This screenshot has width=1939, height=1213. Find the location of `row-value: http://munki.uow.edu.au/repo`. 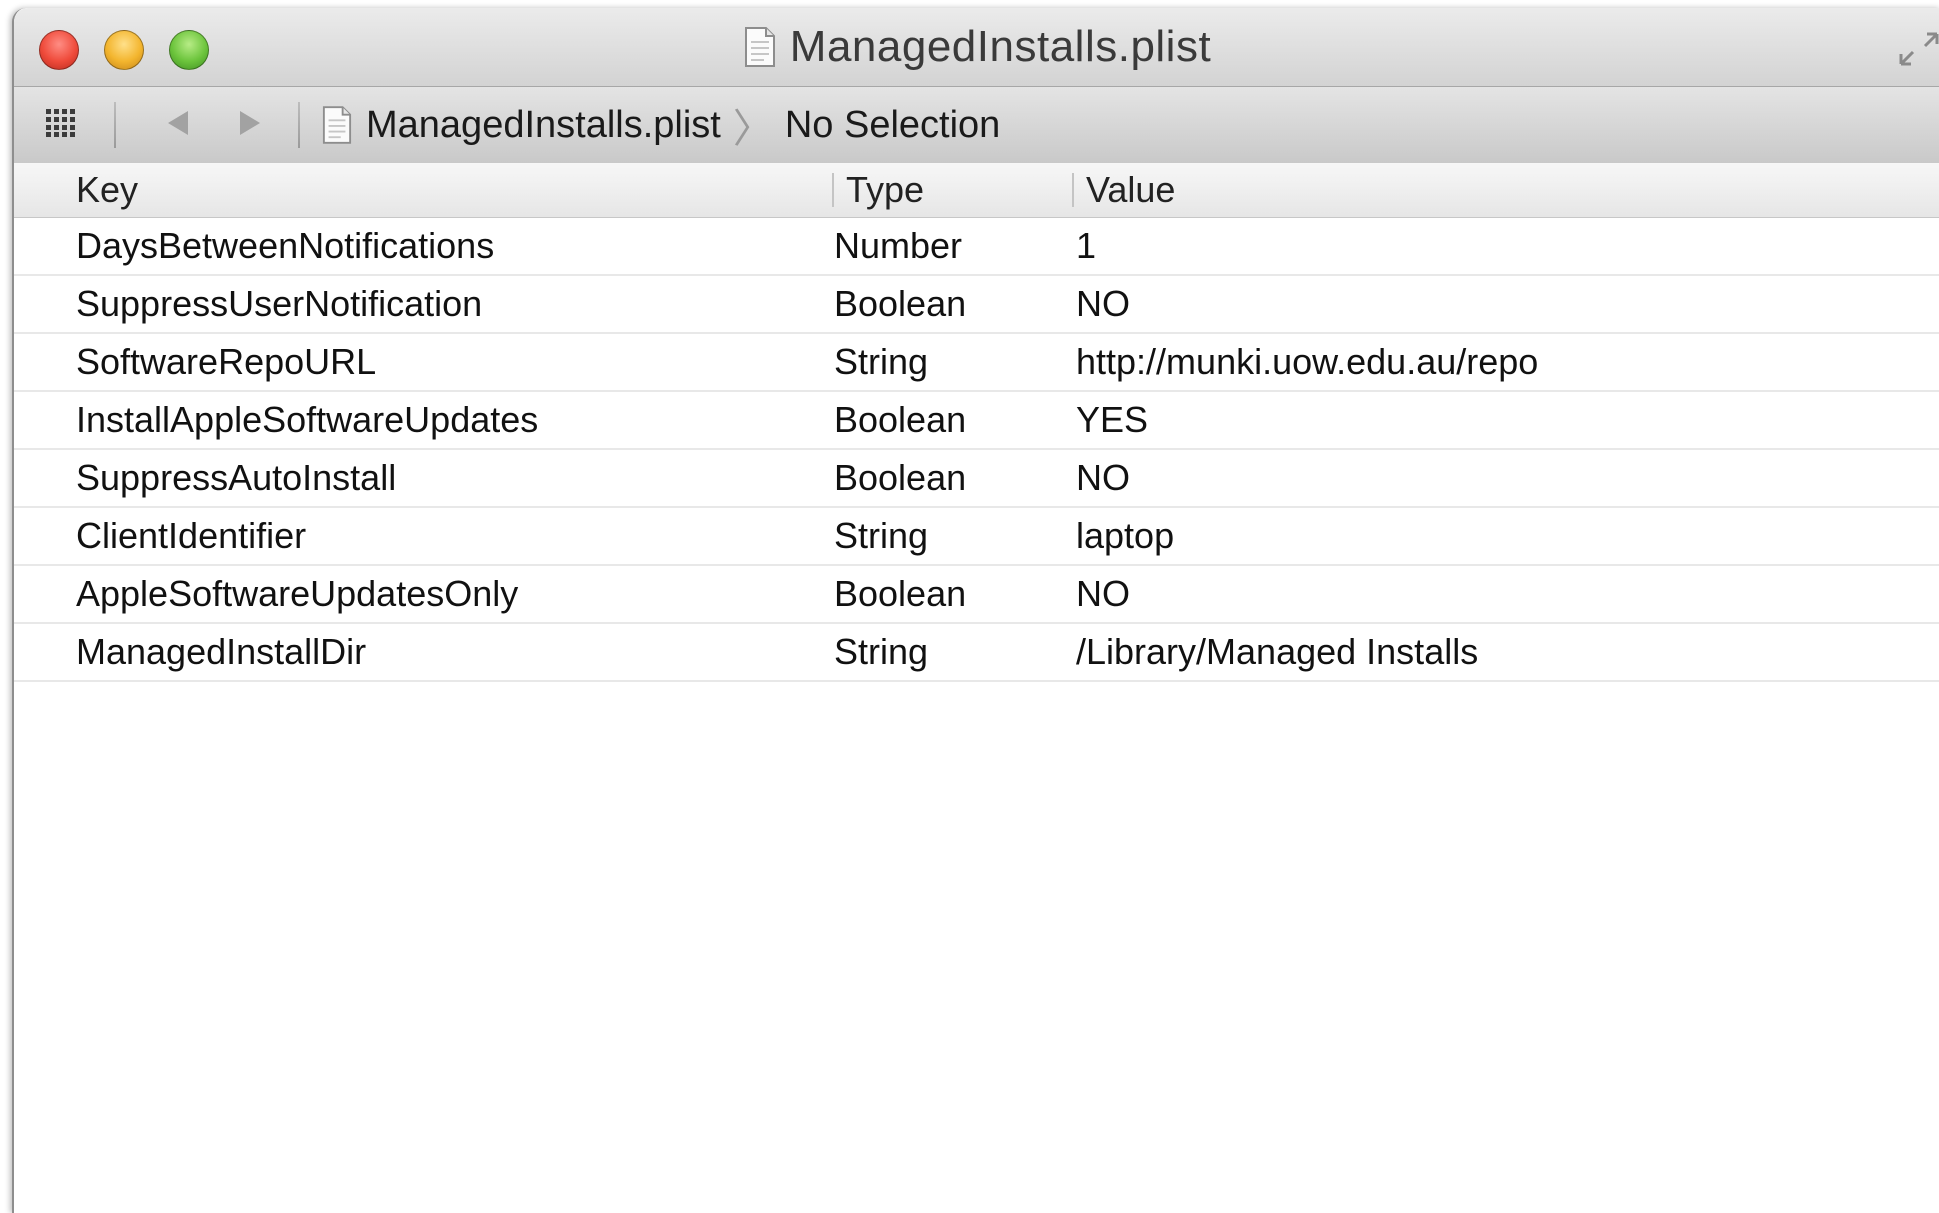

row-value: http://munki.uow.edu.au/repo is located at coordinates (1307, 362).